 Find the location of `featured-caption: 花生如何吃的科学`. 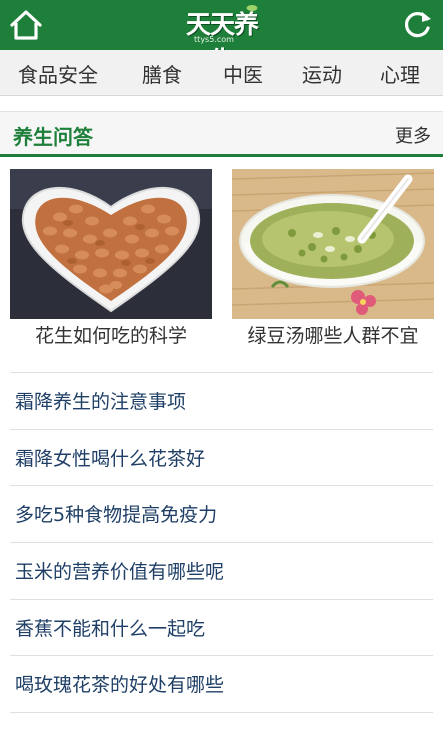

featured-caption: 花生如何吃的科学 is located at coordinates (111, 334).